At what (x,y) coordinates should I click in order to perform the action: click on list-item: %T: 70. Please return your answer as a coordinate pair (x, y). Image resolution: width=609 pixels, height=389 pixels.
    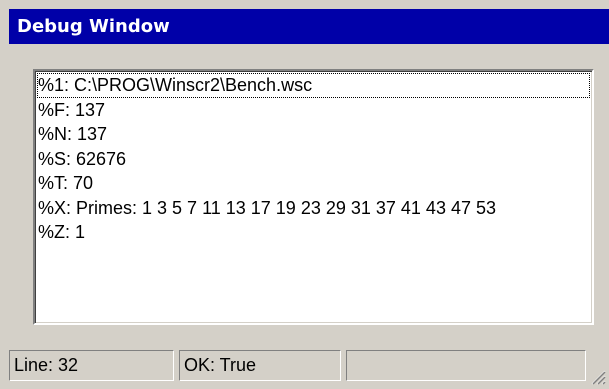
    Looking at the image, I should click on (313, 183).